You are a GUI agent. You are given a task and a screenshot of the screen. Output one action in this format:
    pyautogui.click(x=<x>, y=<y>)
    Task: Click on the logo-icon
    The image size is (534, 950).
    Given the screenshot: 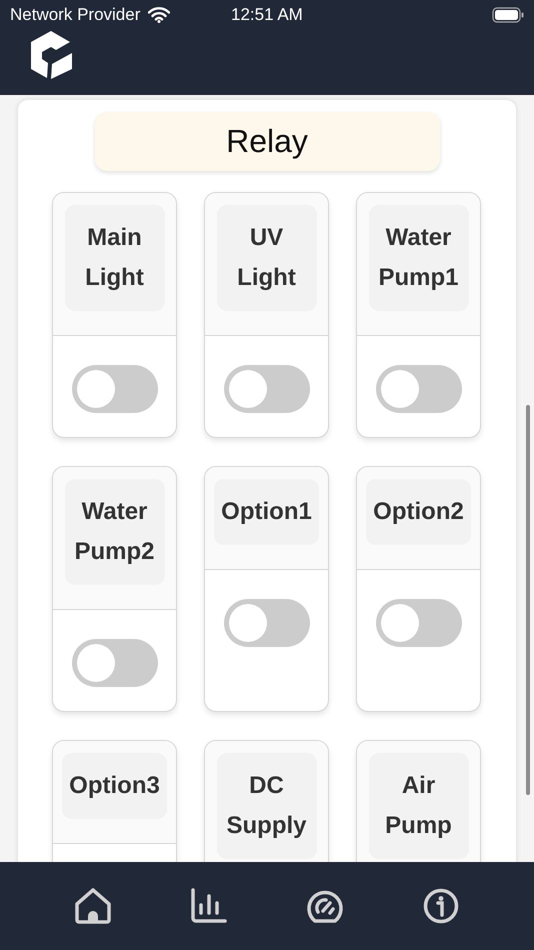 What is the action you would take?
    pyautogui.click(x=51, y=55)
    